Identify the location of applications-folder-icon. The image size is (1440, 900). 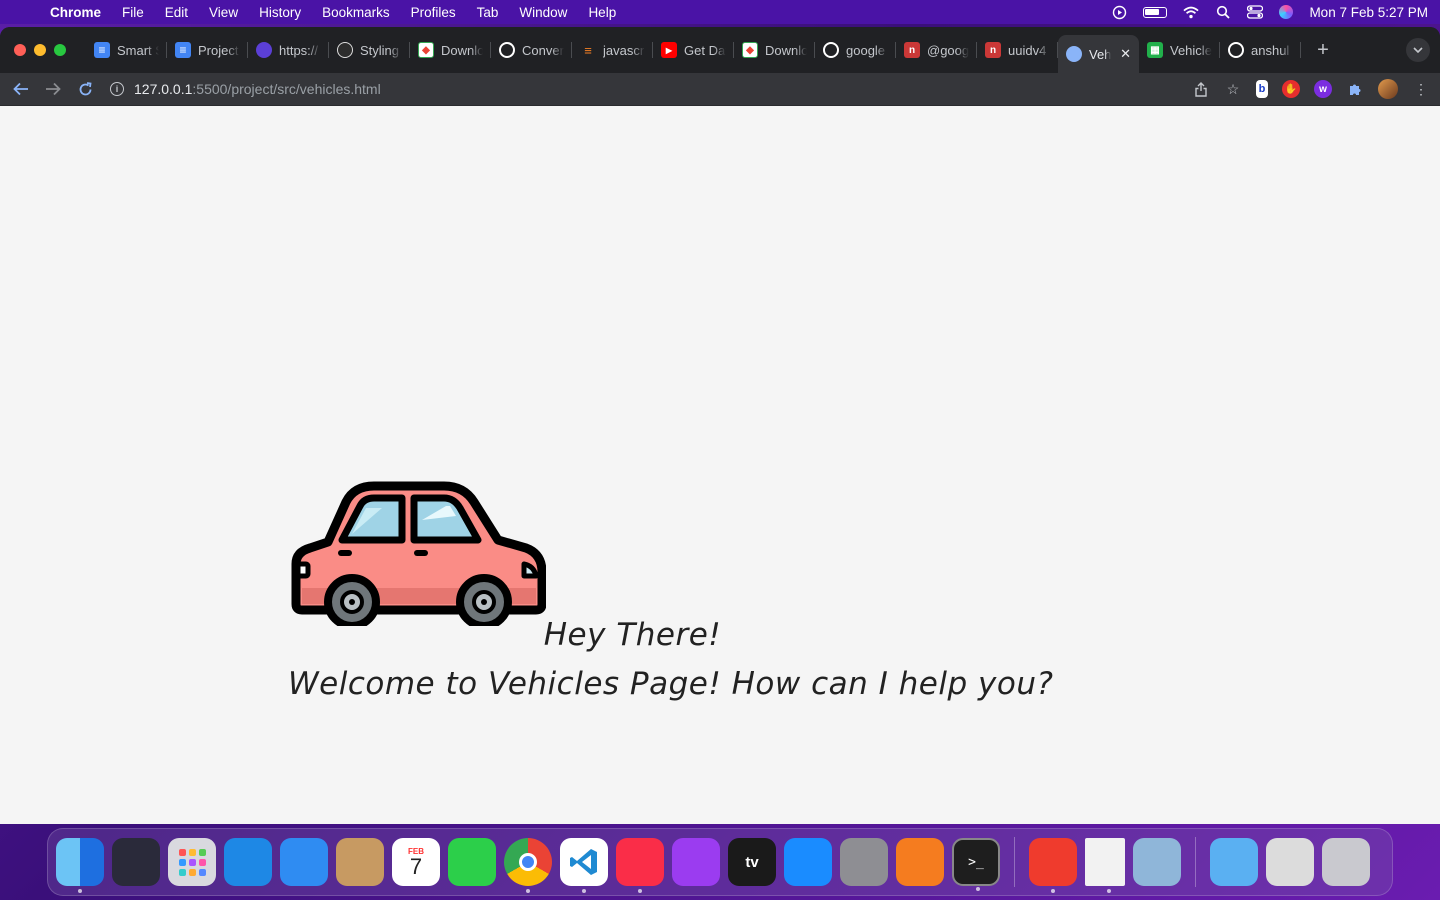
(1234, 862).